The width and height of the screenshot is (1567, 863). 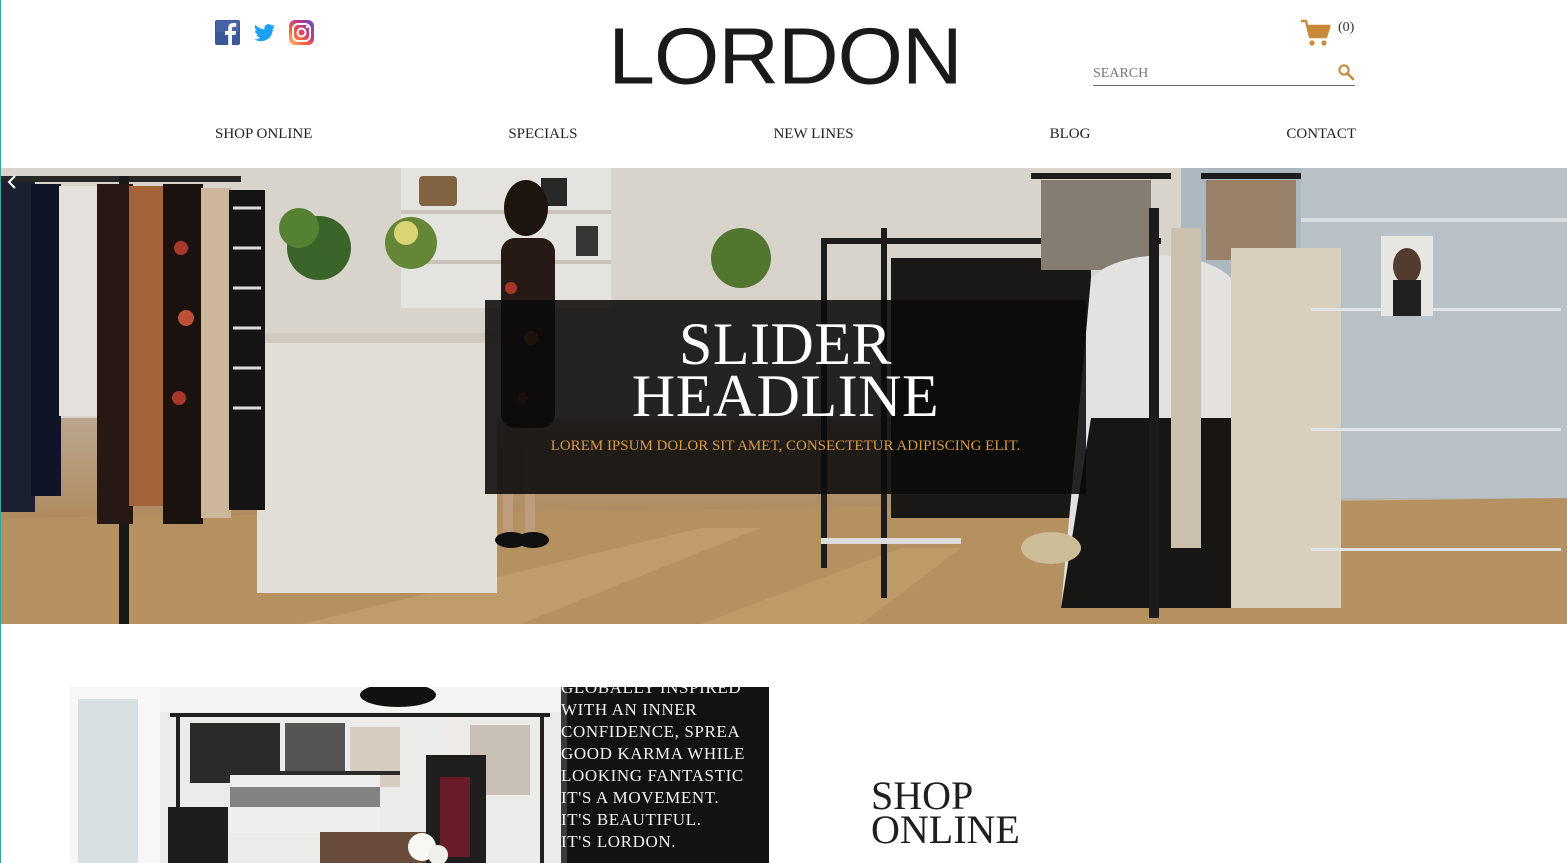 What do you see at coordinates (653, 753) in the screenshot?
I see `chalkboard-line: GOOD KARMA WHILE` at bounding box center [653, 753].